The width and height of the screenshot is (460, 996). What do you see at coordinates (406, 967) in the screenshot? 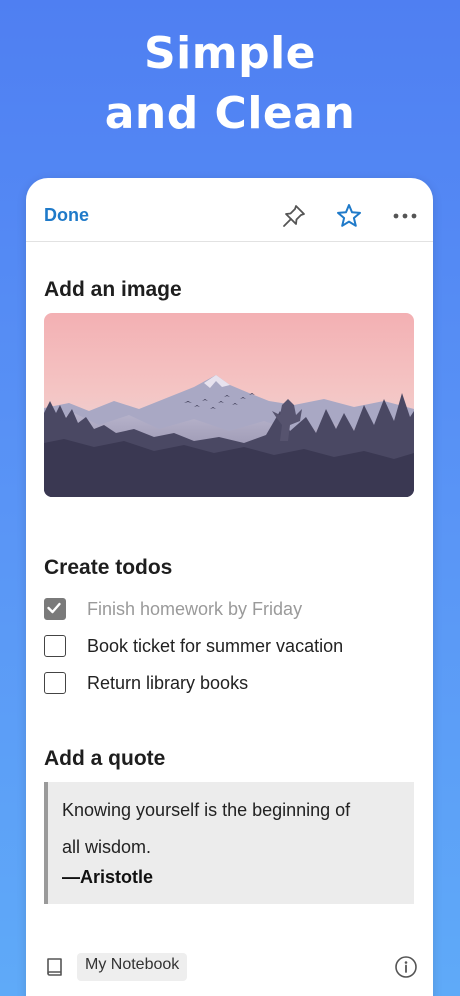
I see `info-icon` at bounding box center [406, 967].